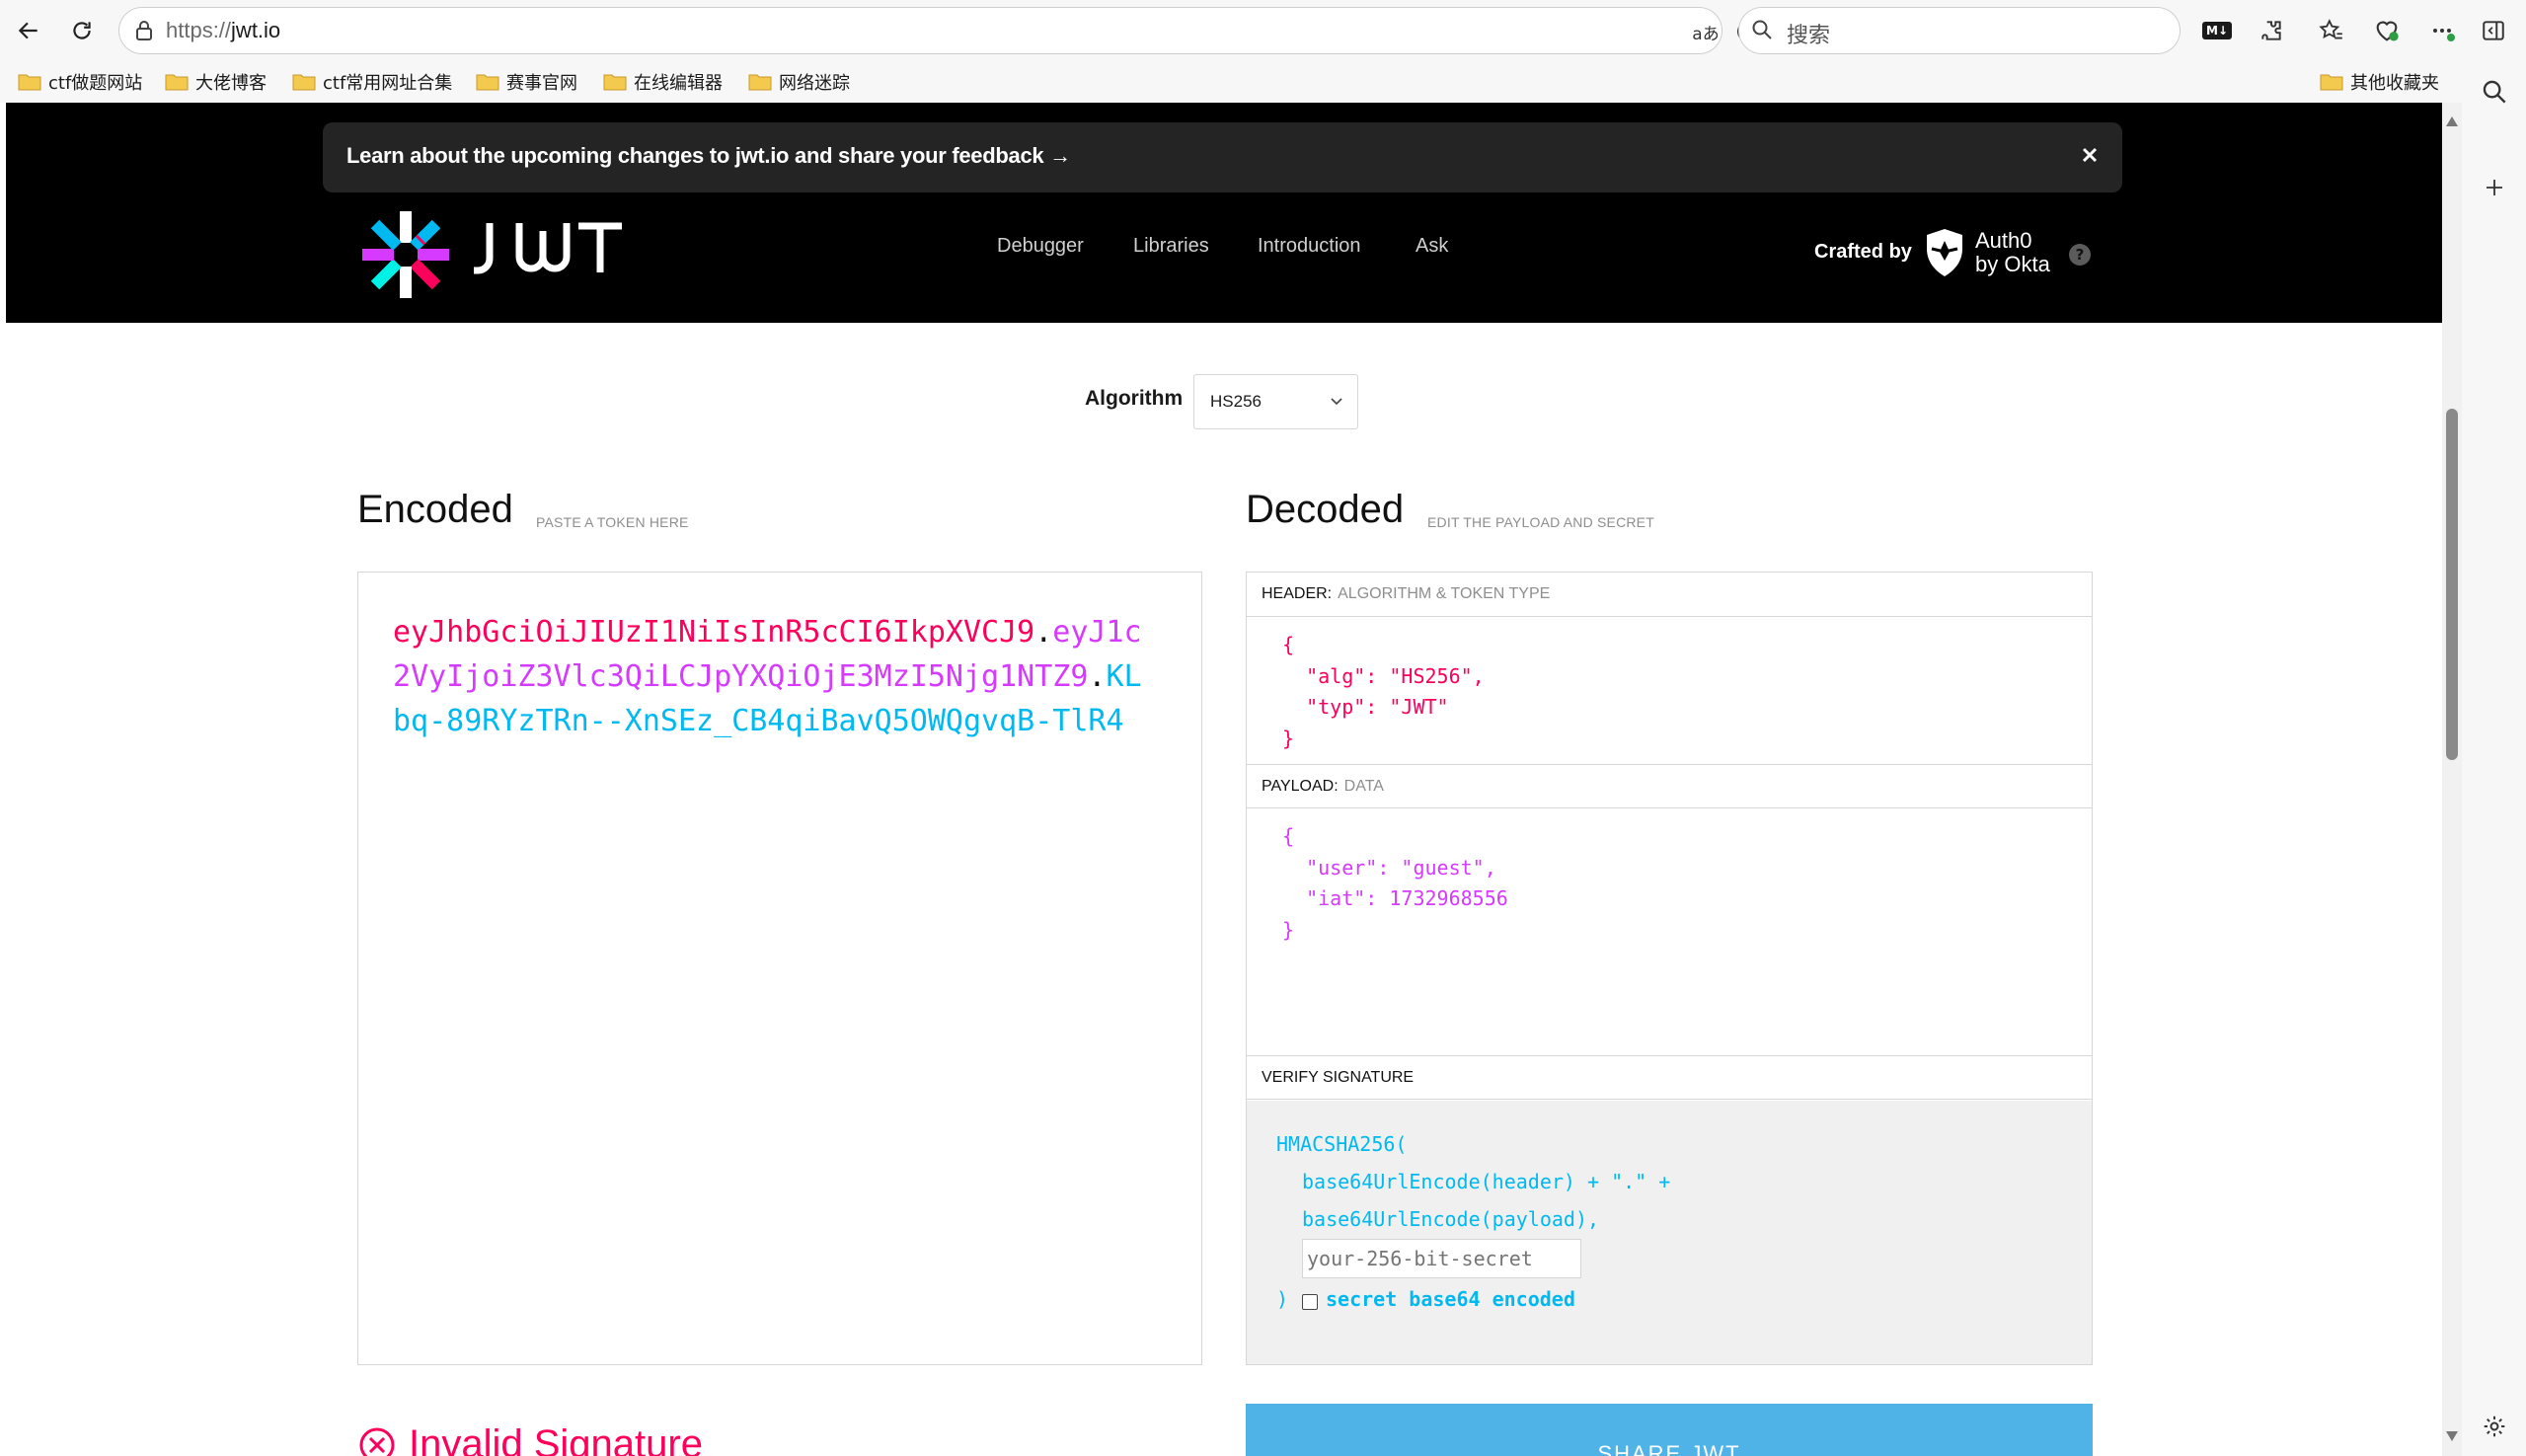 The width and height of the screenshot is (2526, 1456). What do you see at coordinates (1762, 29) in the screenshot?
I see `search-icon` at bounding box center [1762, 29].